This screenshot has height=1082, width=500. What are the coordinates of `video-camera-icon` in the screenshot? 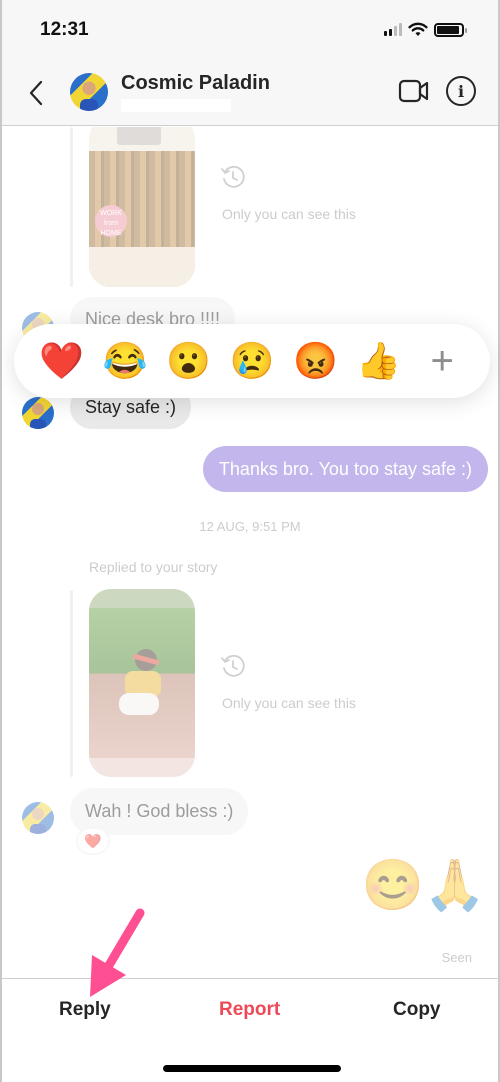 It's located at (414, 91).